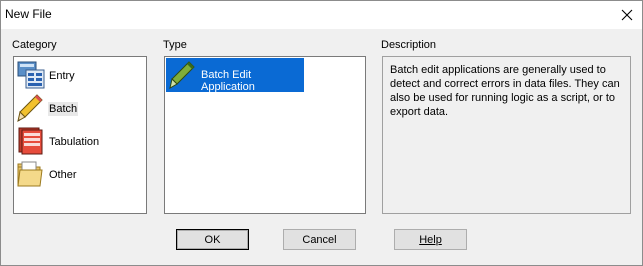 Image resolution: width=643 pixels, height=266 pixels. I want to click on folder-icon, so click(30, 174).